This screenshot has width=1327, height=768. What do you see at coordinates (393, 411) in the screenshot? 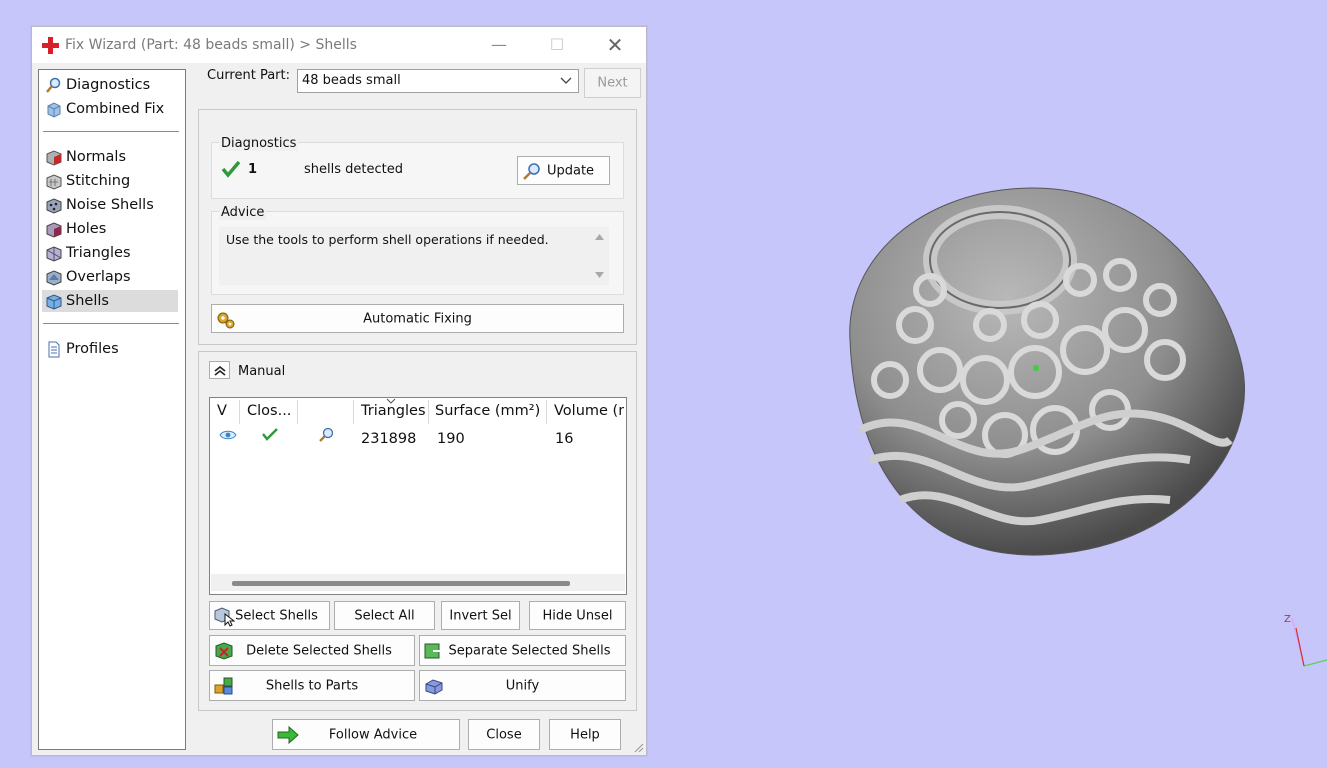
I see `column-header-triangles: Triangles` at bounding box center [393, 411].